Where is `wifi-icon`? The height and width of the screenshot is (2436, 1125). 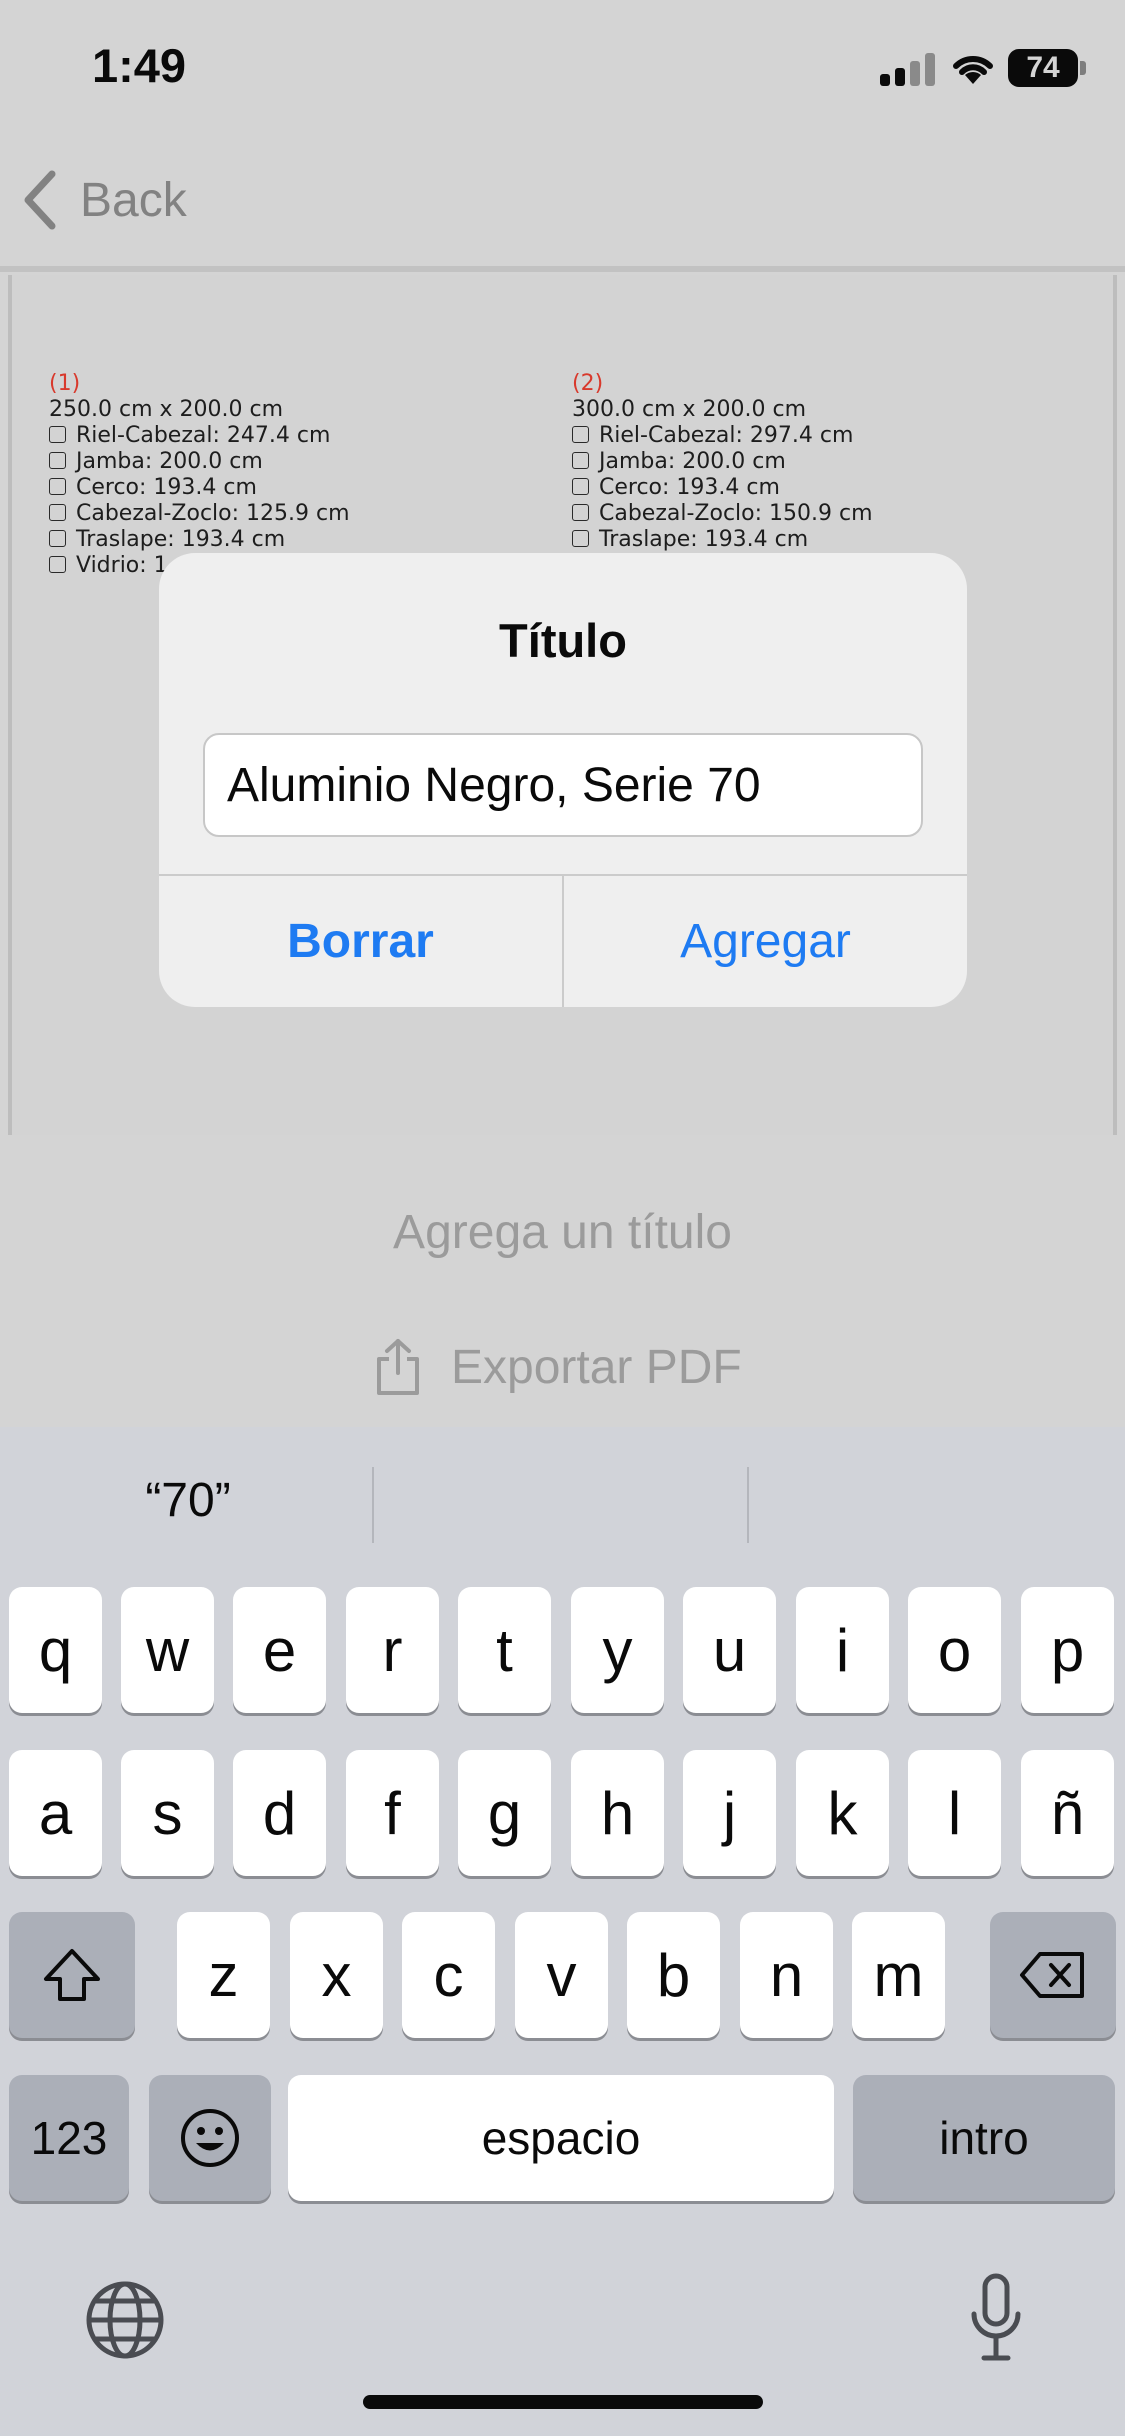 wifi-icon is located at coordinates (973, 69).